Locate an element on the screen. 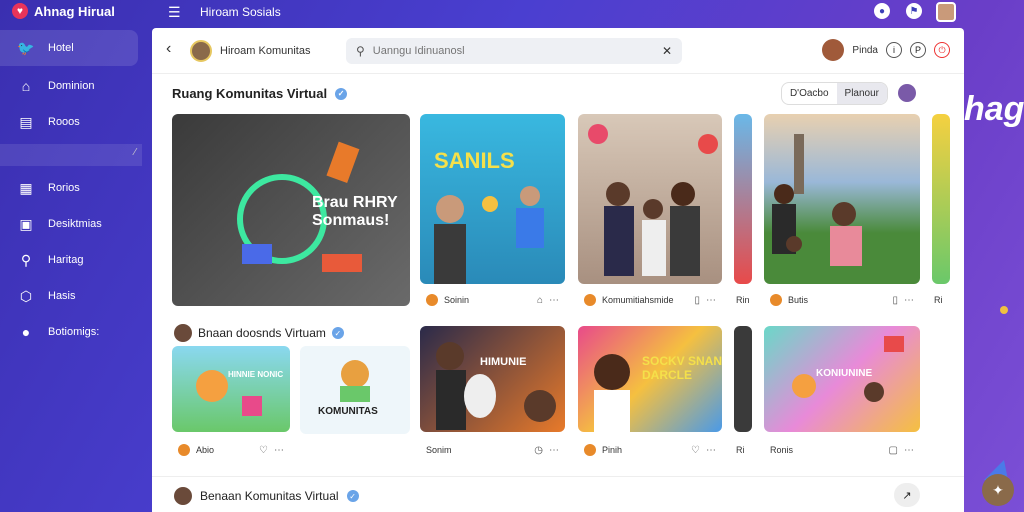  thumbnail-text: KOMUNITAS is located at coordinates (348, 411).